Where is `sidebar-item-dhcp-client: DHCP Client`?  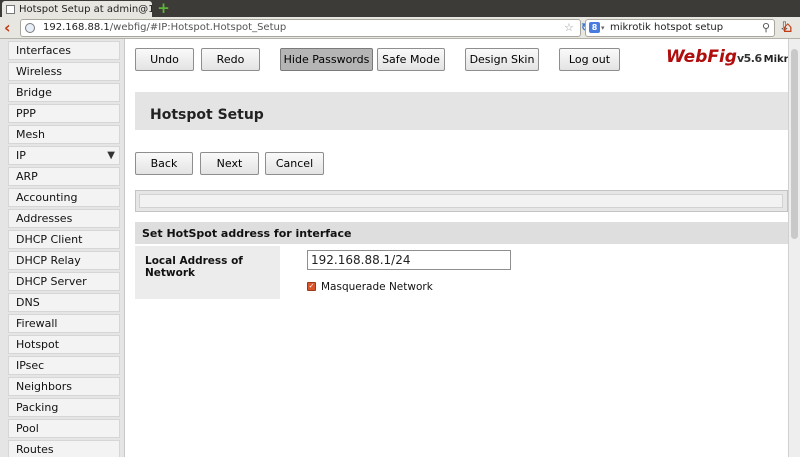
sidebar-item-dhcp-client: DHCP Client is located at coordinates (64, 239).